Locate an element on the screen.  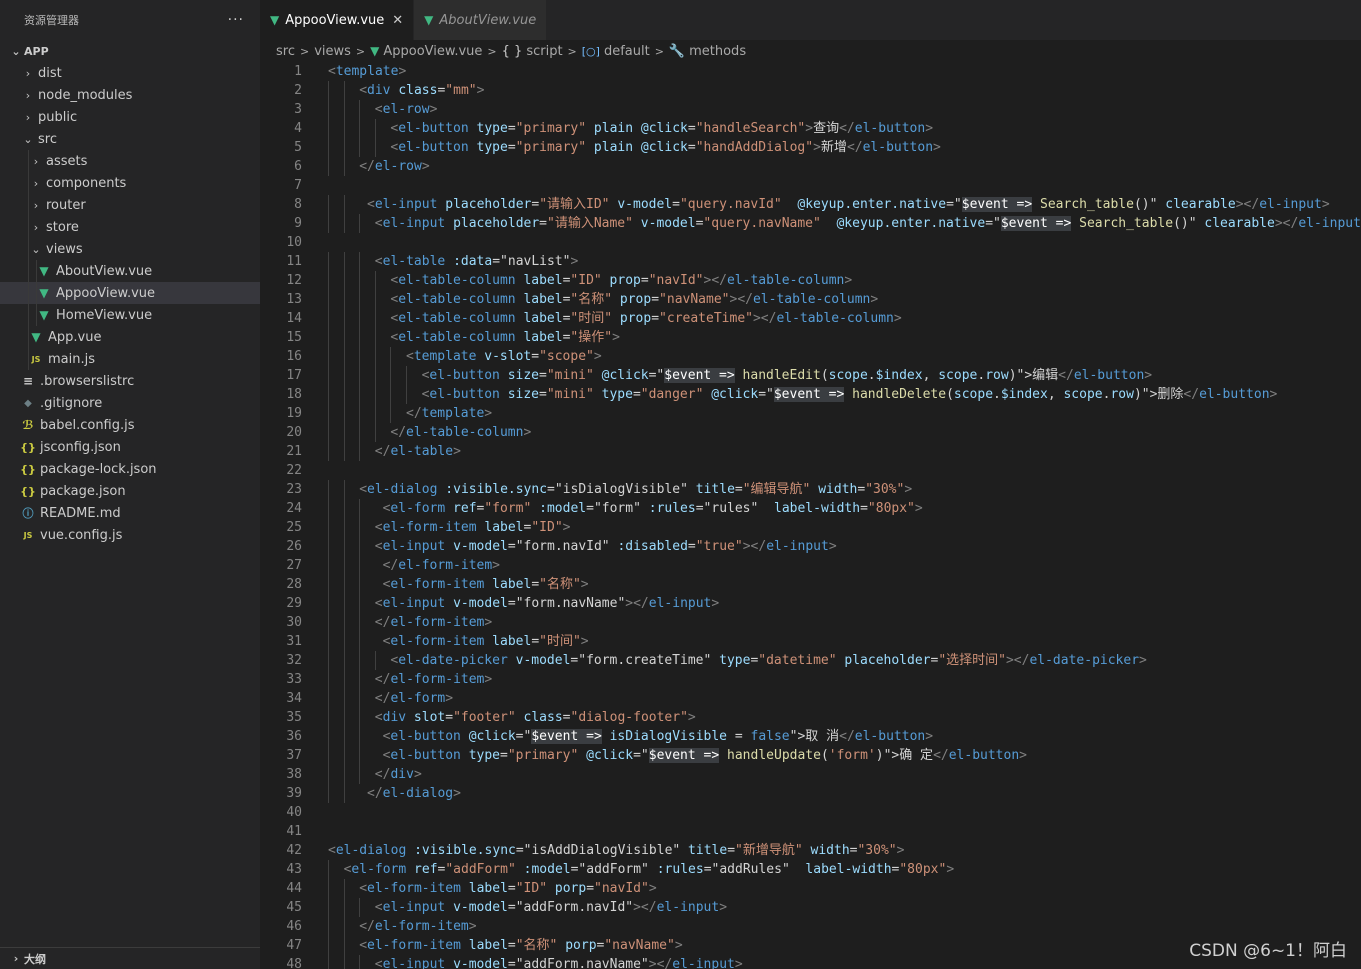
code-token: :disabled is located at coordinates (648, 546).